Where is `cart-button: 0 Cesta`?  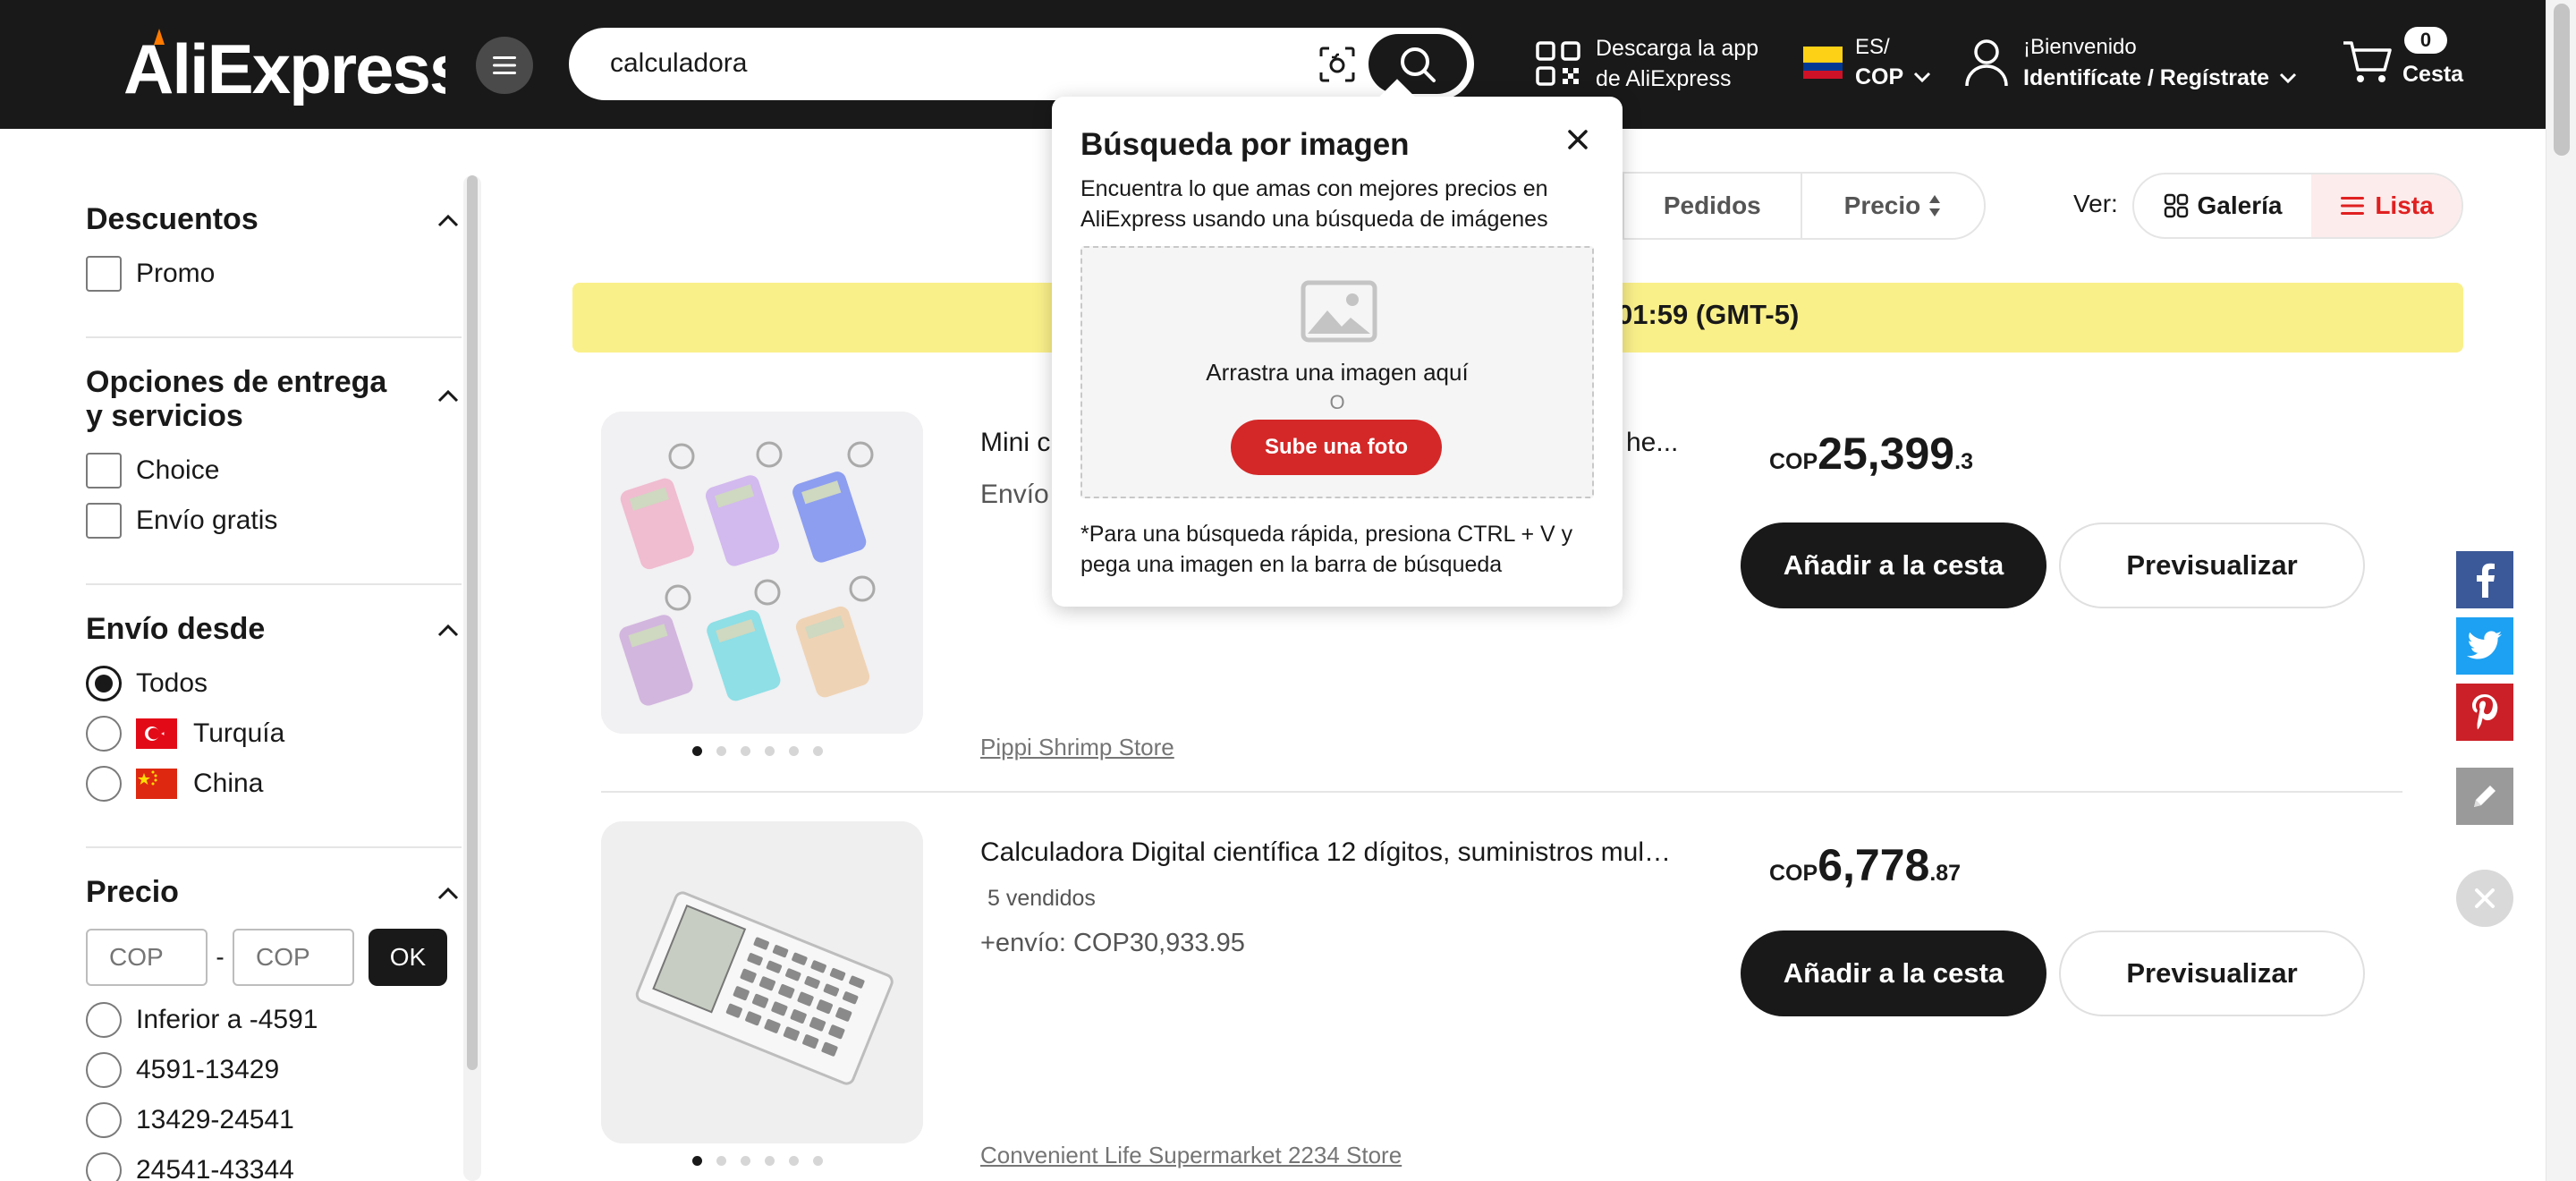 cart-button: 0 Cesta is located at coordinates (2404, 62).